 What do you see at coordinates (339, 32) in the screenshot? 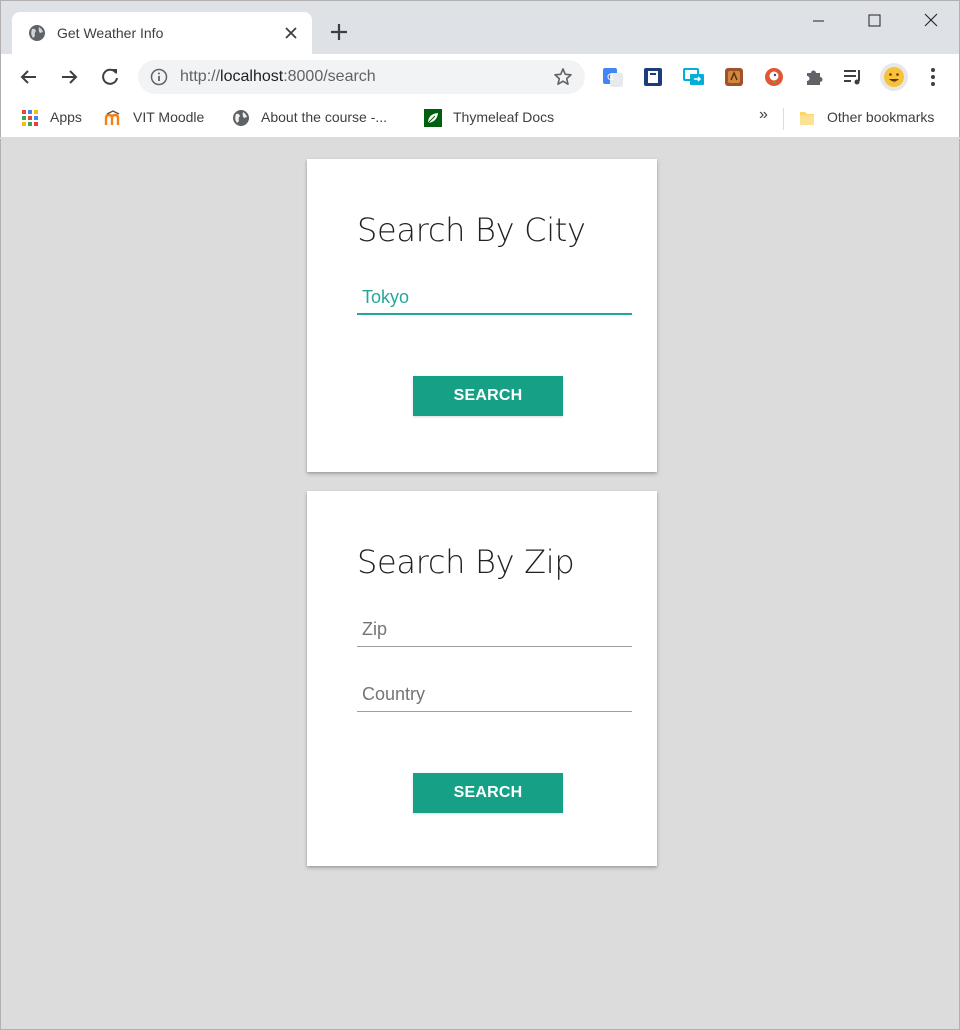
I see `new-tab-icon` at bounding box center [339, 32].